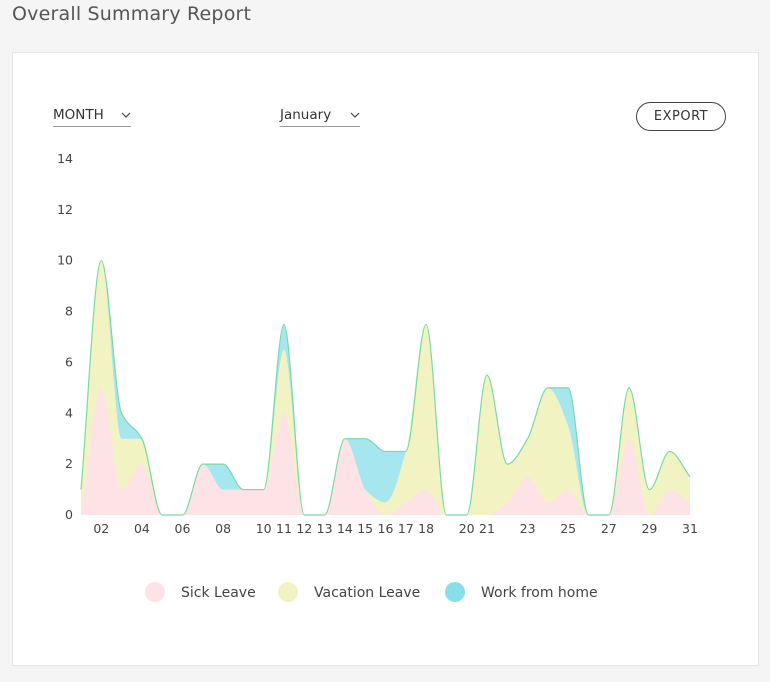  Describe the element at coordinates (406, 528) in the screenshot. I see `x-tick-label: 17` at that location.